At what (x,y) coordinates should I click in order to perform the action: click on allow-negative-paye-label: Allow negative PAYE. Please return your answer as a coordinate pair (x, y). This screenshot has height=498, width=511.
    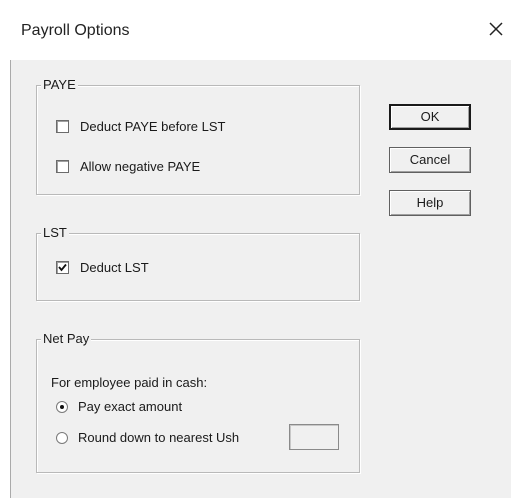
    Looking at the image, I should click on (140, 167).